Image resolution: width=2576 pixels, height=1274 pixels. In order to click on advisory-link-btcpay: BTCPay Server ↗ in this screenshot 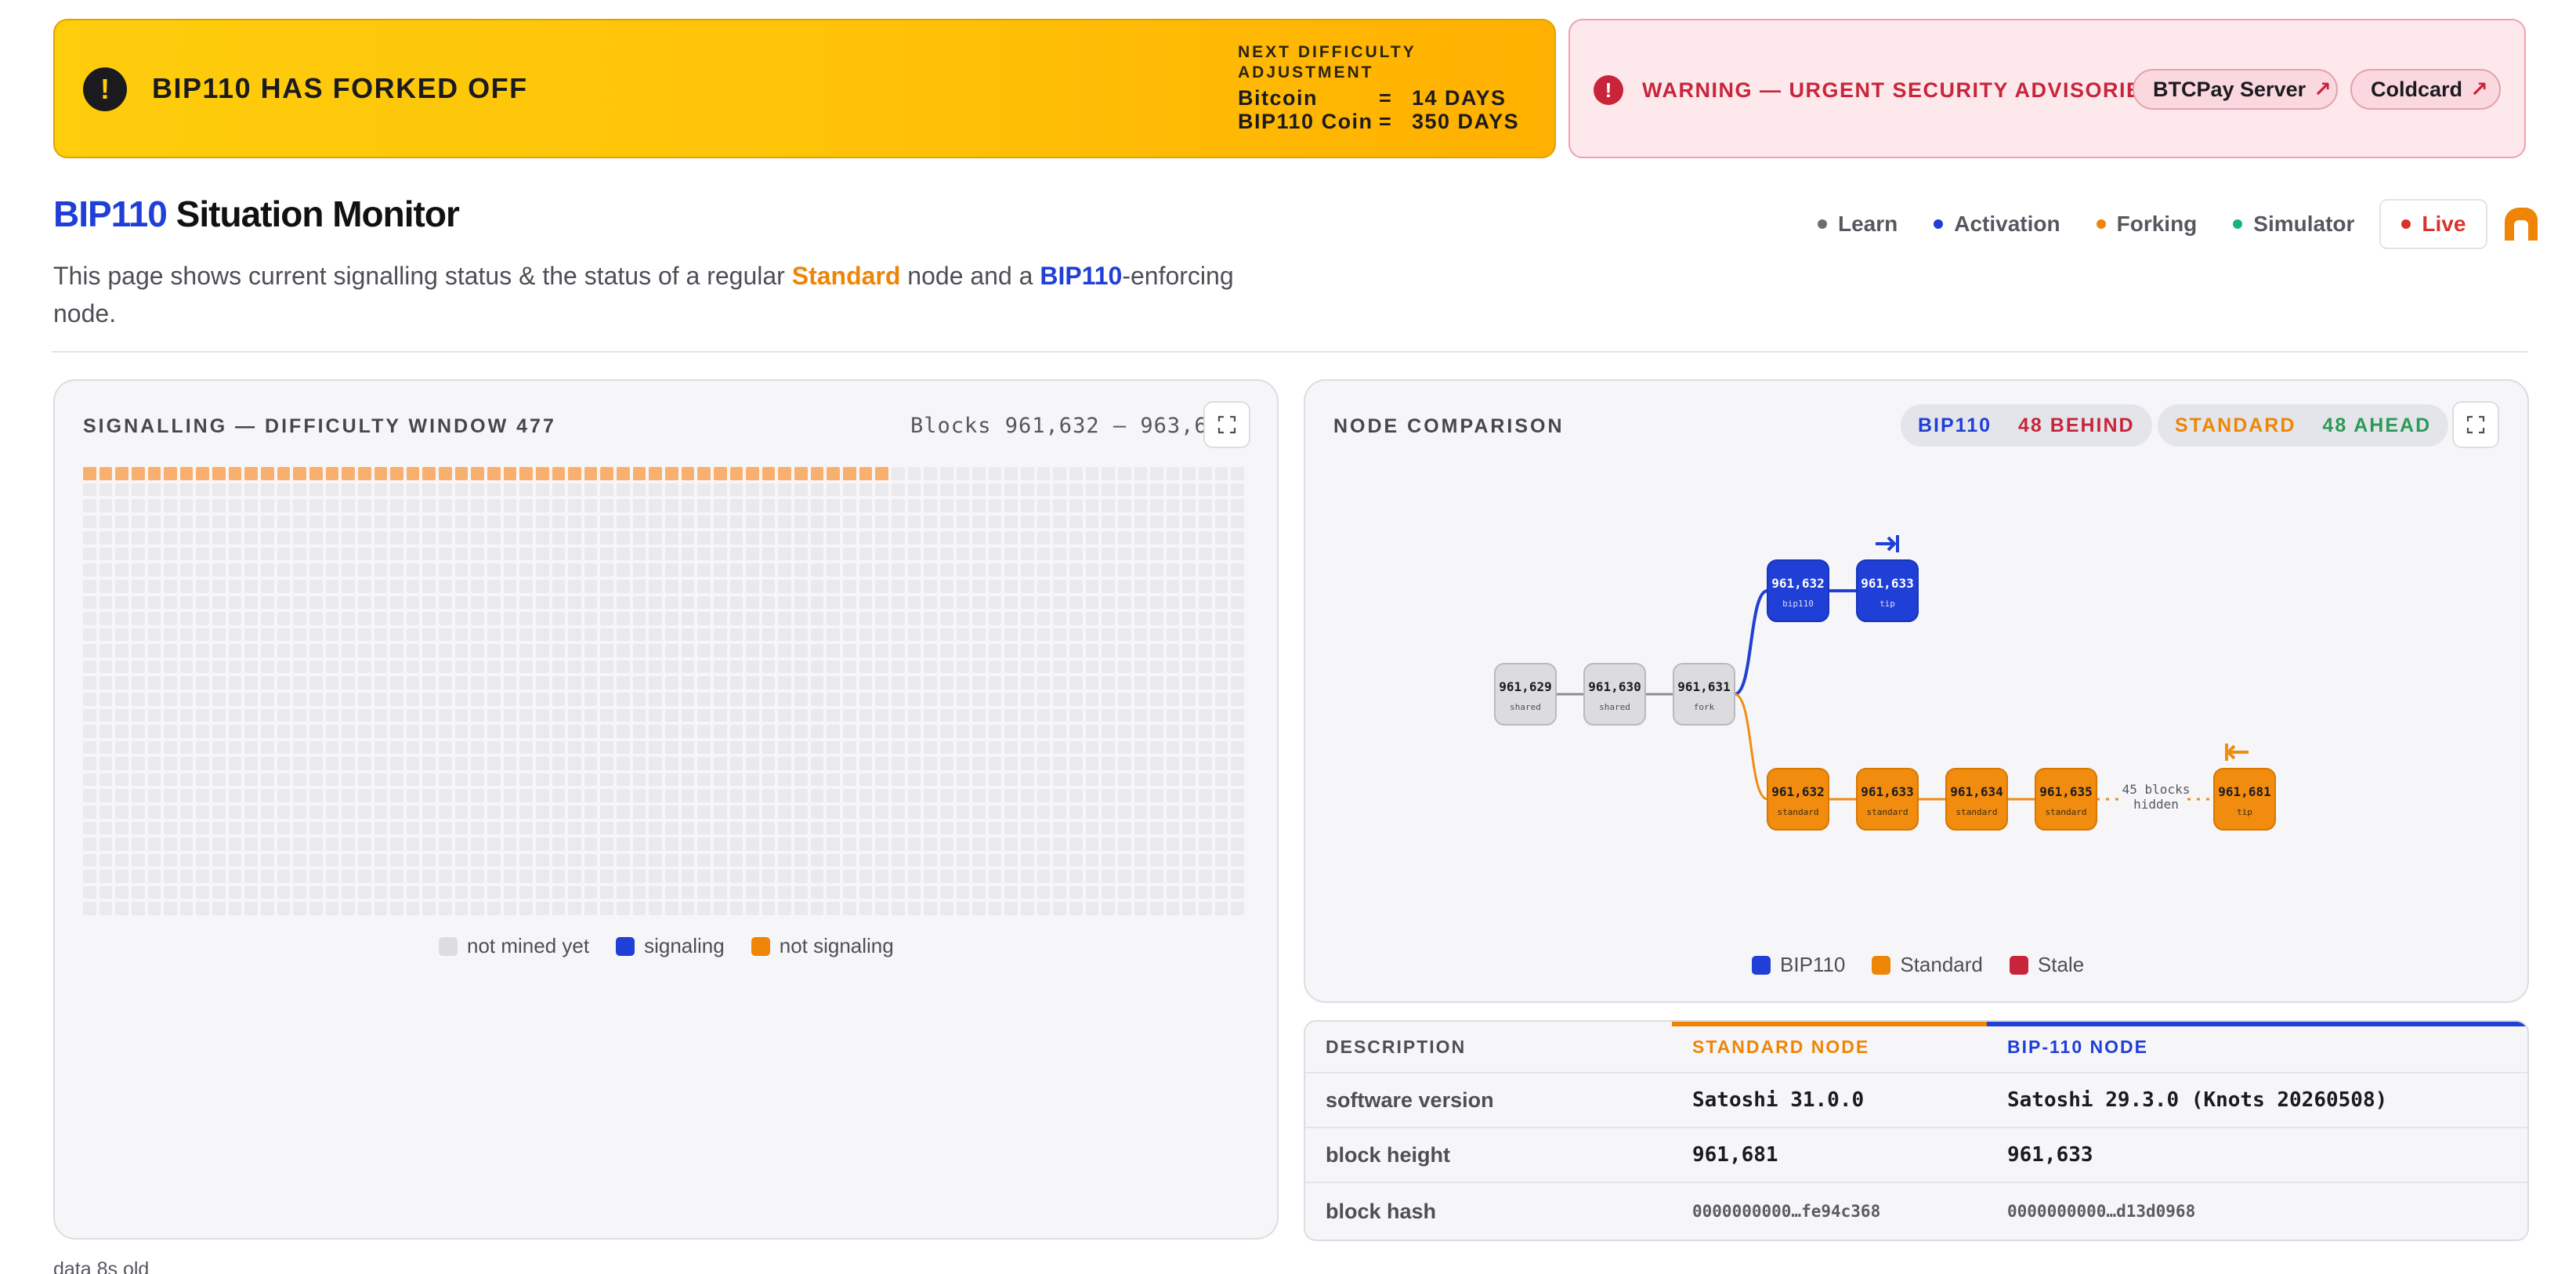, I will do `click(2235, 89)`.